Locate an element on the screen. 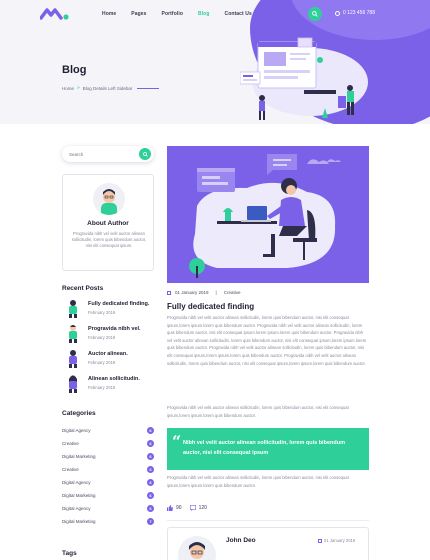  nav-portfolio: Portfolio is located at coordinates (172, 14).